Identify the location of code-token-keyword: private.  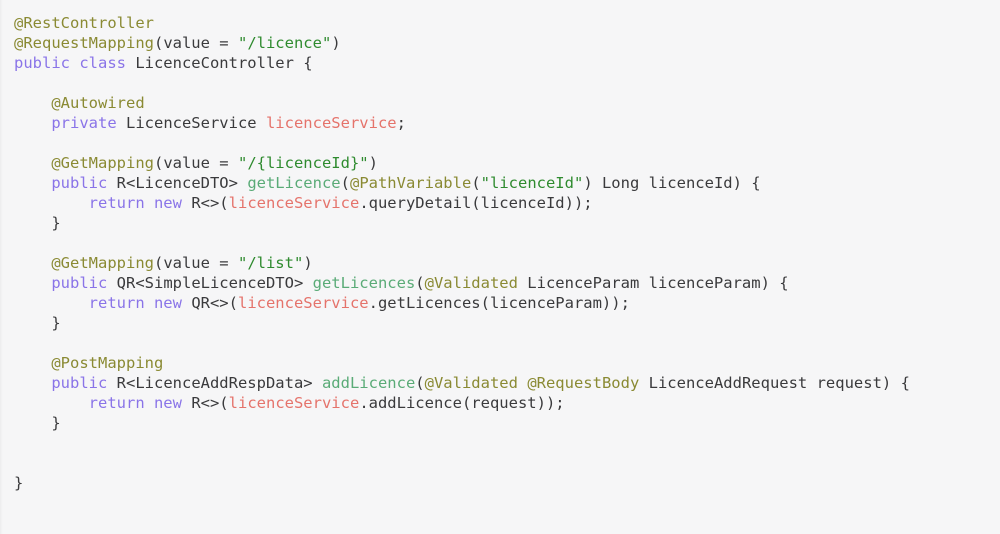
(84, 123).